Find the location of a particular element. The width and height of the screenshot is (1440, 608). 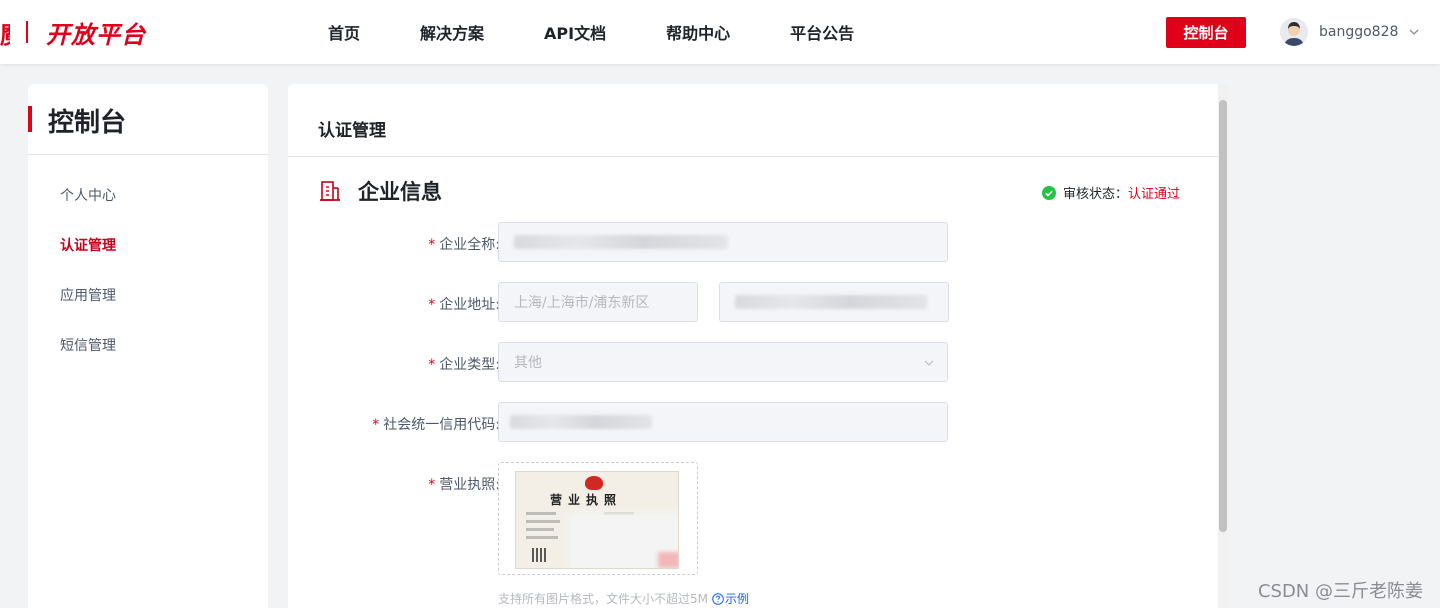

example-link: 示例 is located at coordinates (730, 598).